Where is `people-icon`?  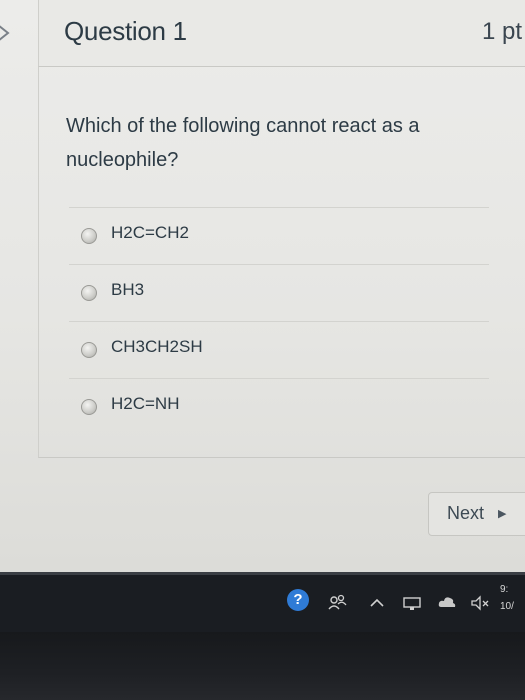 people-icon is located at coordinates (337, 603).